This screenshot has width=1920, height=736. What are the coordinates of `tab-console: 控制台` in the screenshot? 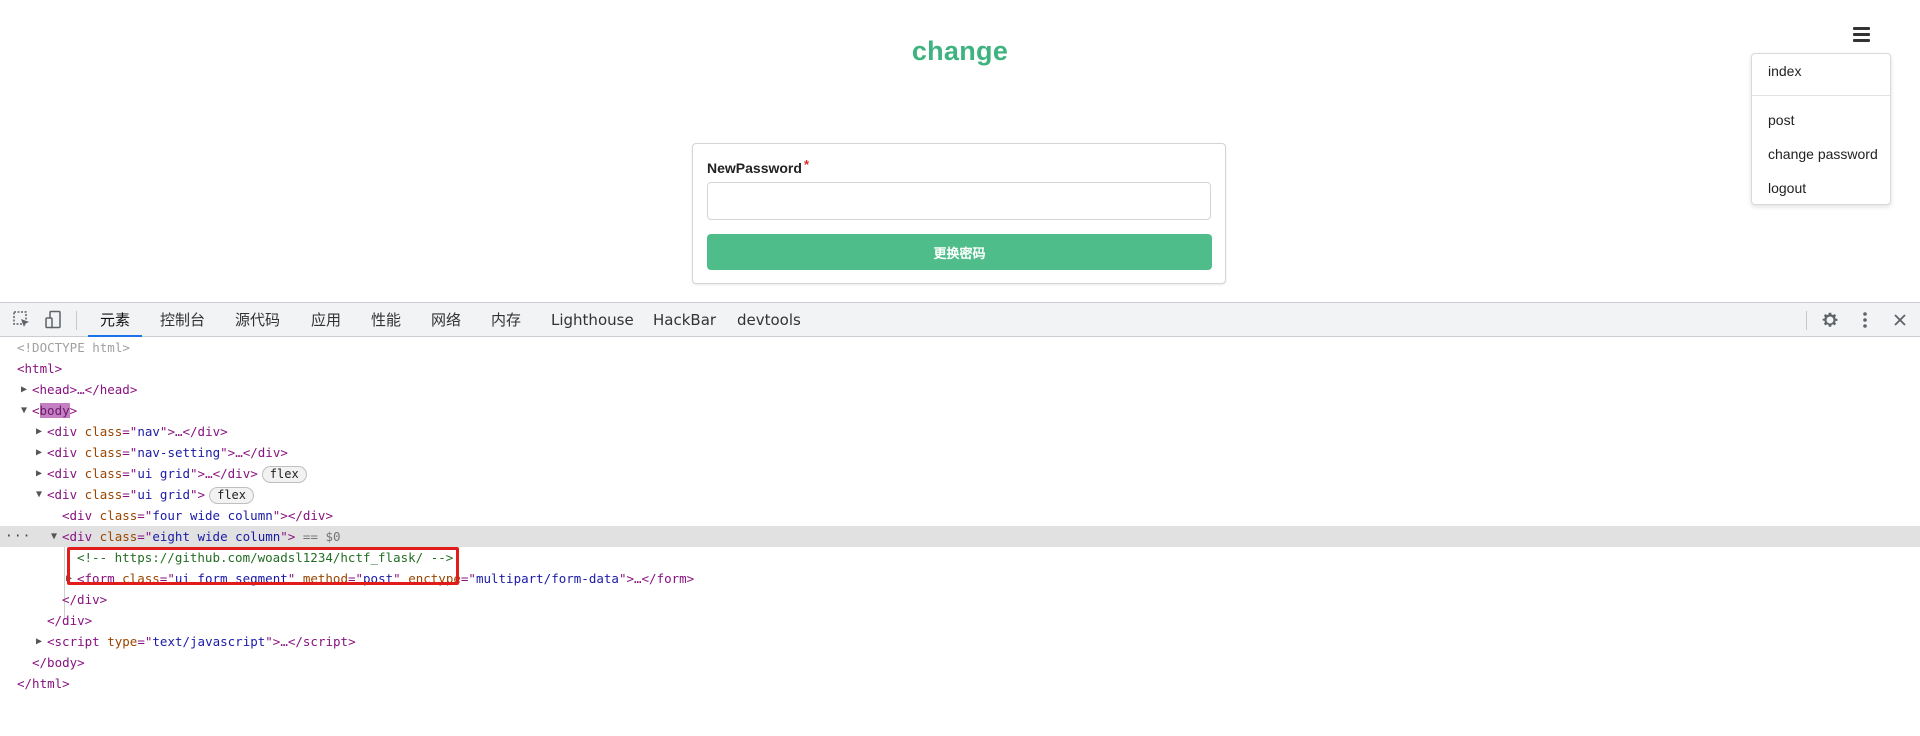 It's located at (182, 319).